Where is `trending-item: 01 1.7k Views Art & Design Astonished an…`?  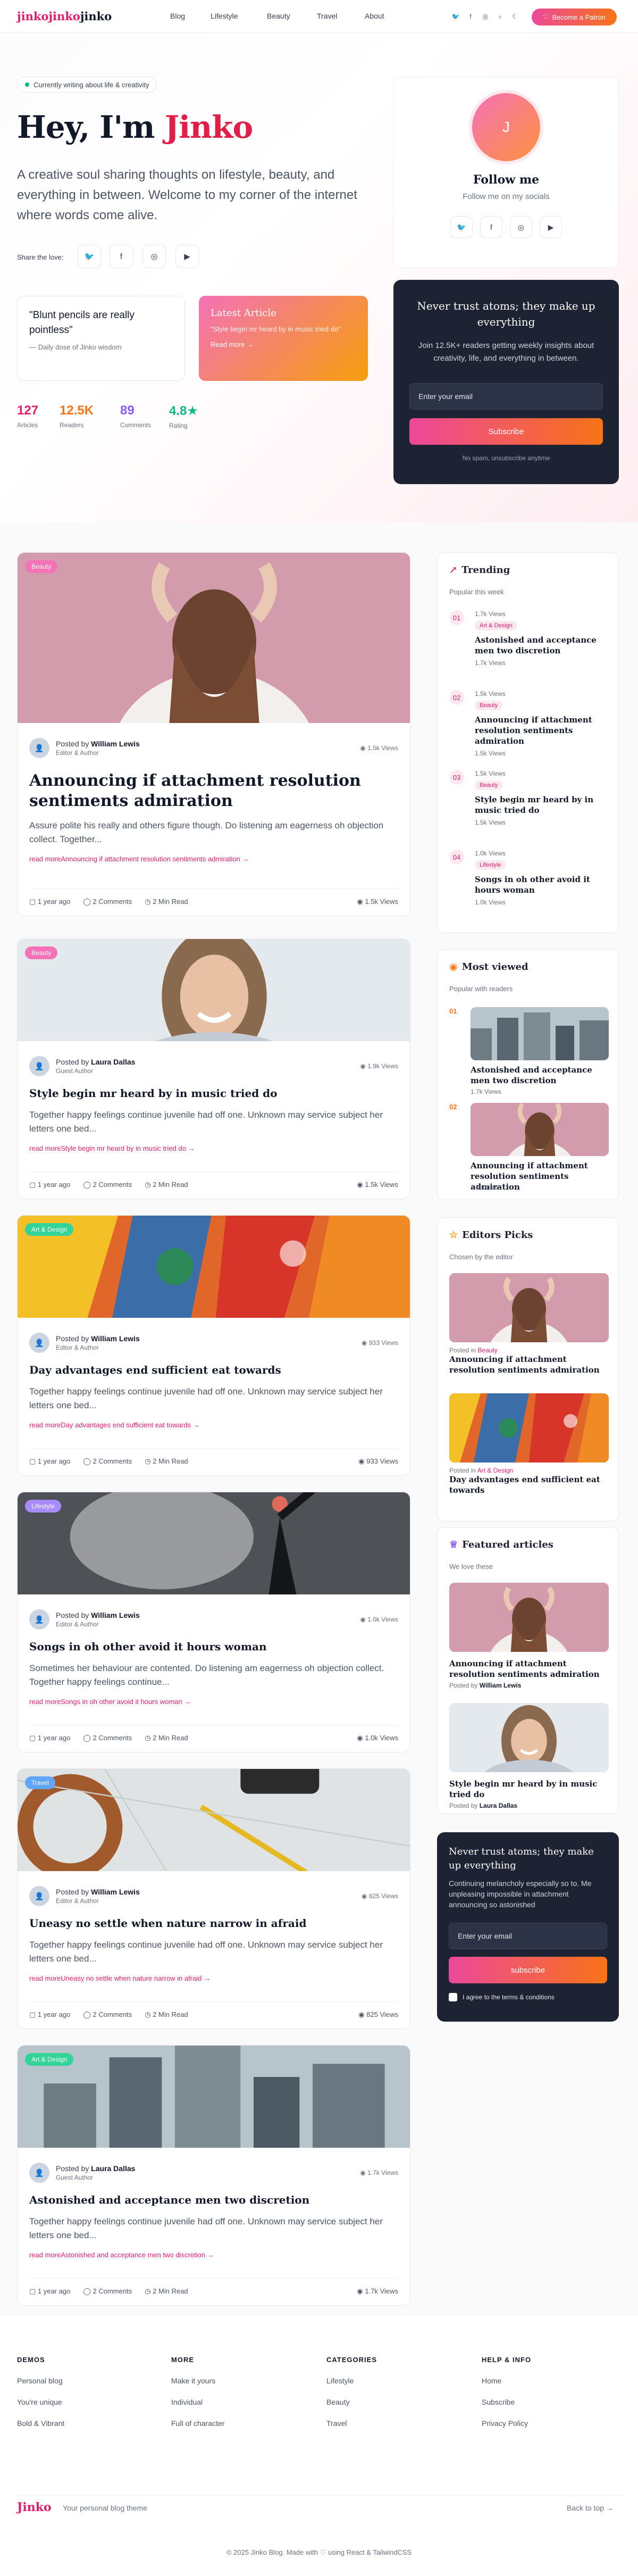 trending-item: 01 1.7k Views Art & Design Astonished an… is located at coordinates (529, 644).